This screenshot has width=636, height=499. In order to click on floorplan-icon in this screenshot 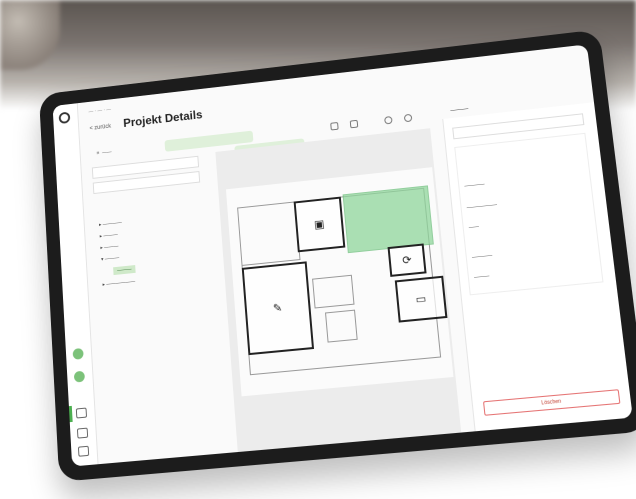, I will do `click(81, 413)`.